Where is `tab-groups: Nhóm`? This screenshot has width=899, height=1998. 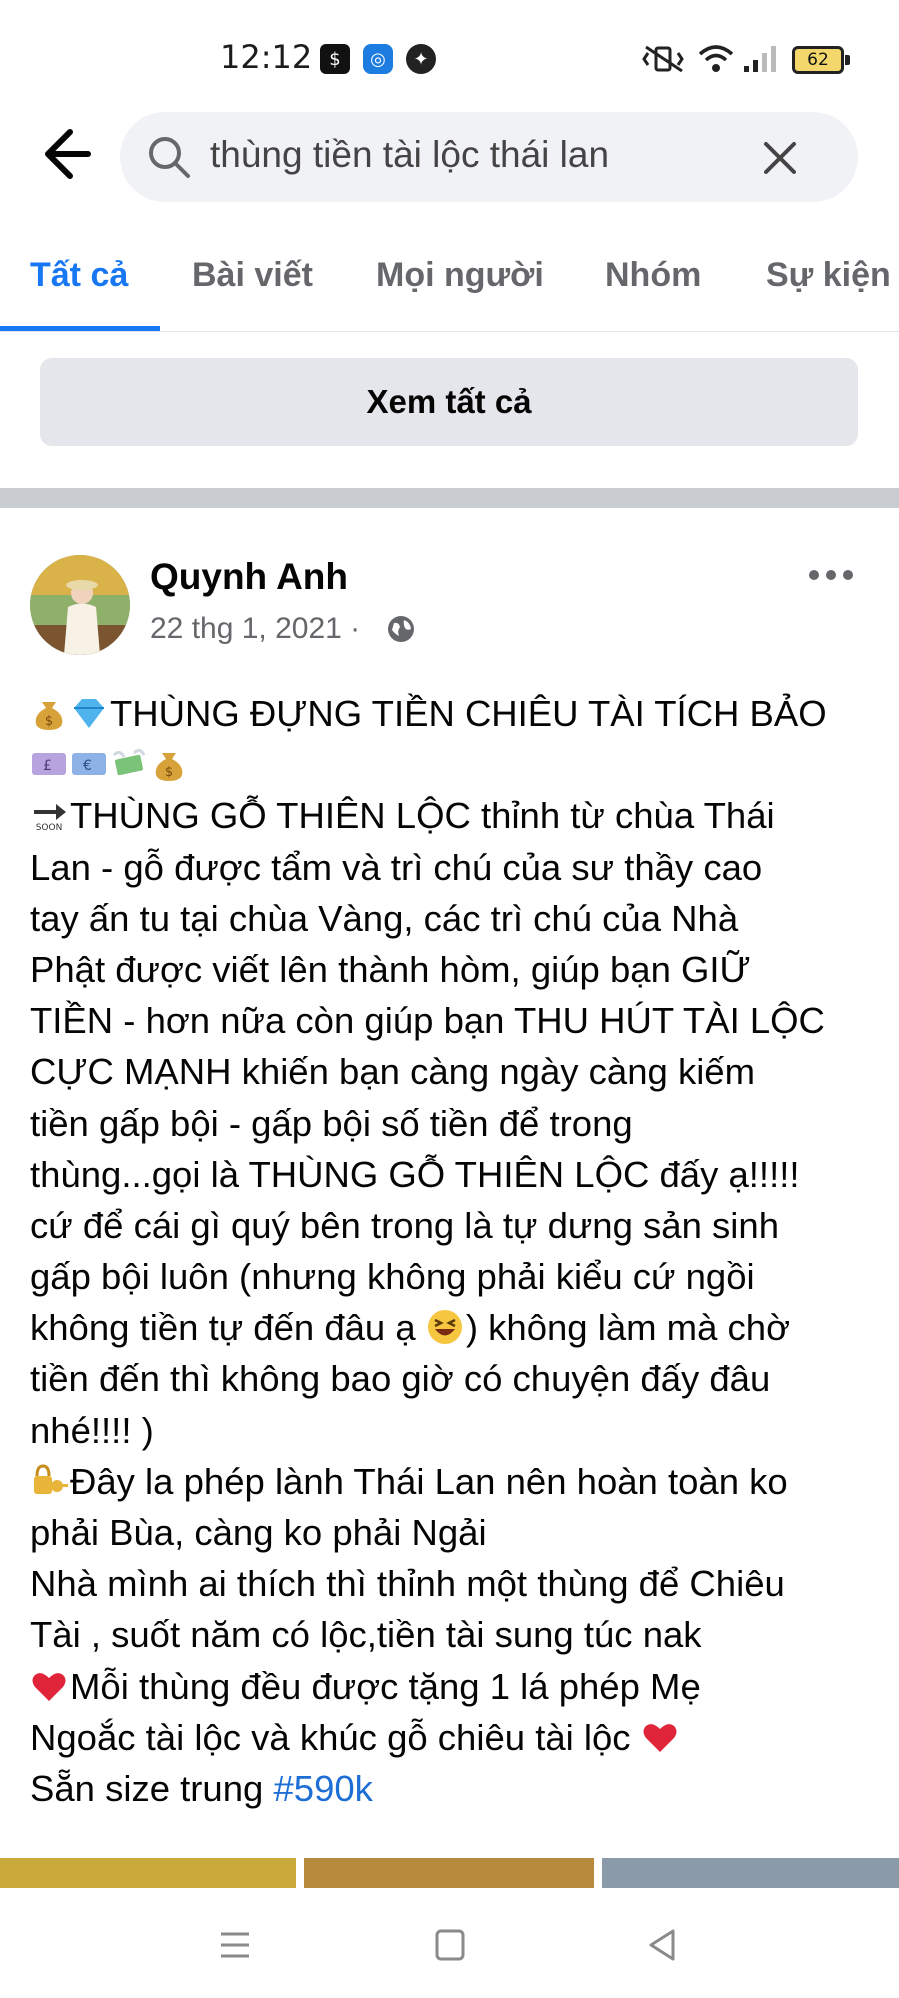
tab-groups: Nhóm is located at coordinates (653, 275).